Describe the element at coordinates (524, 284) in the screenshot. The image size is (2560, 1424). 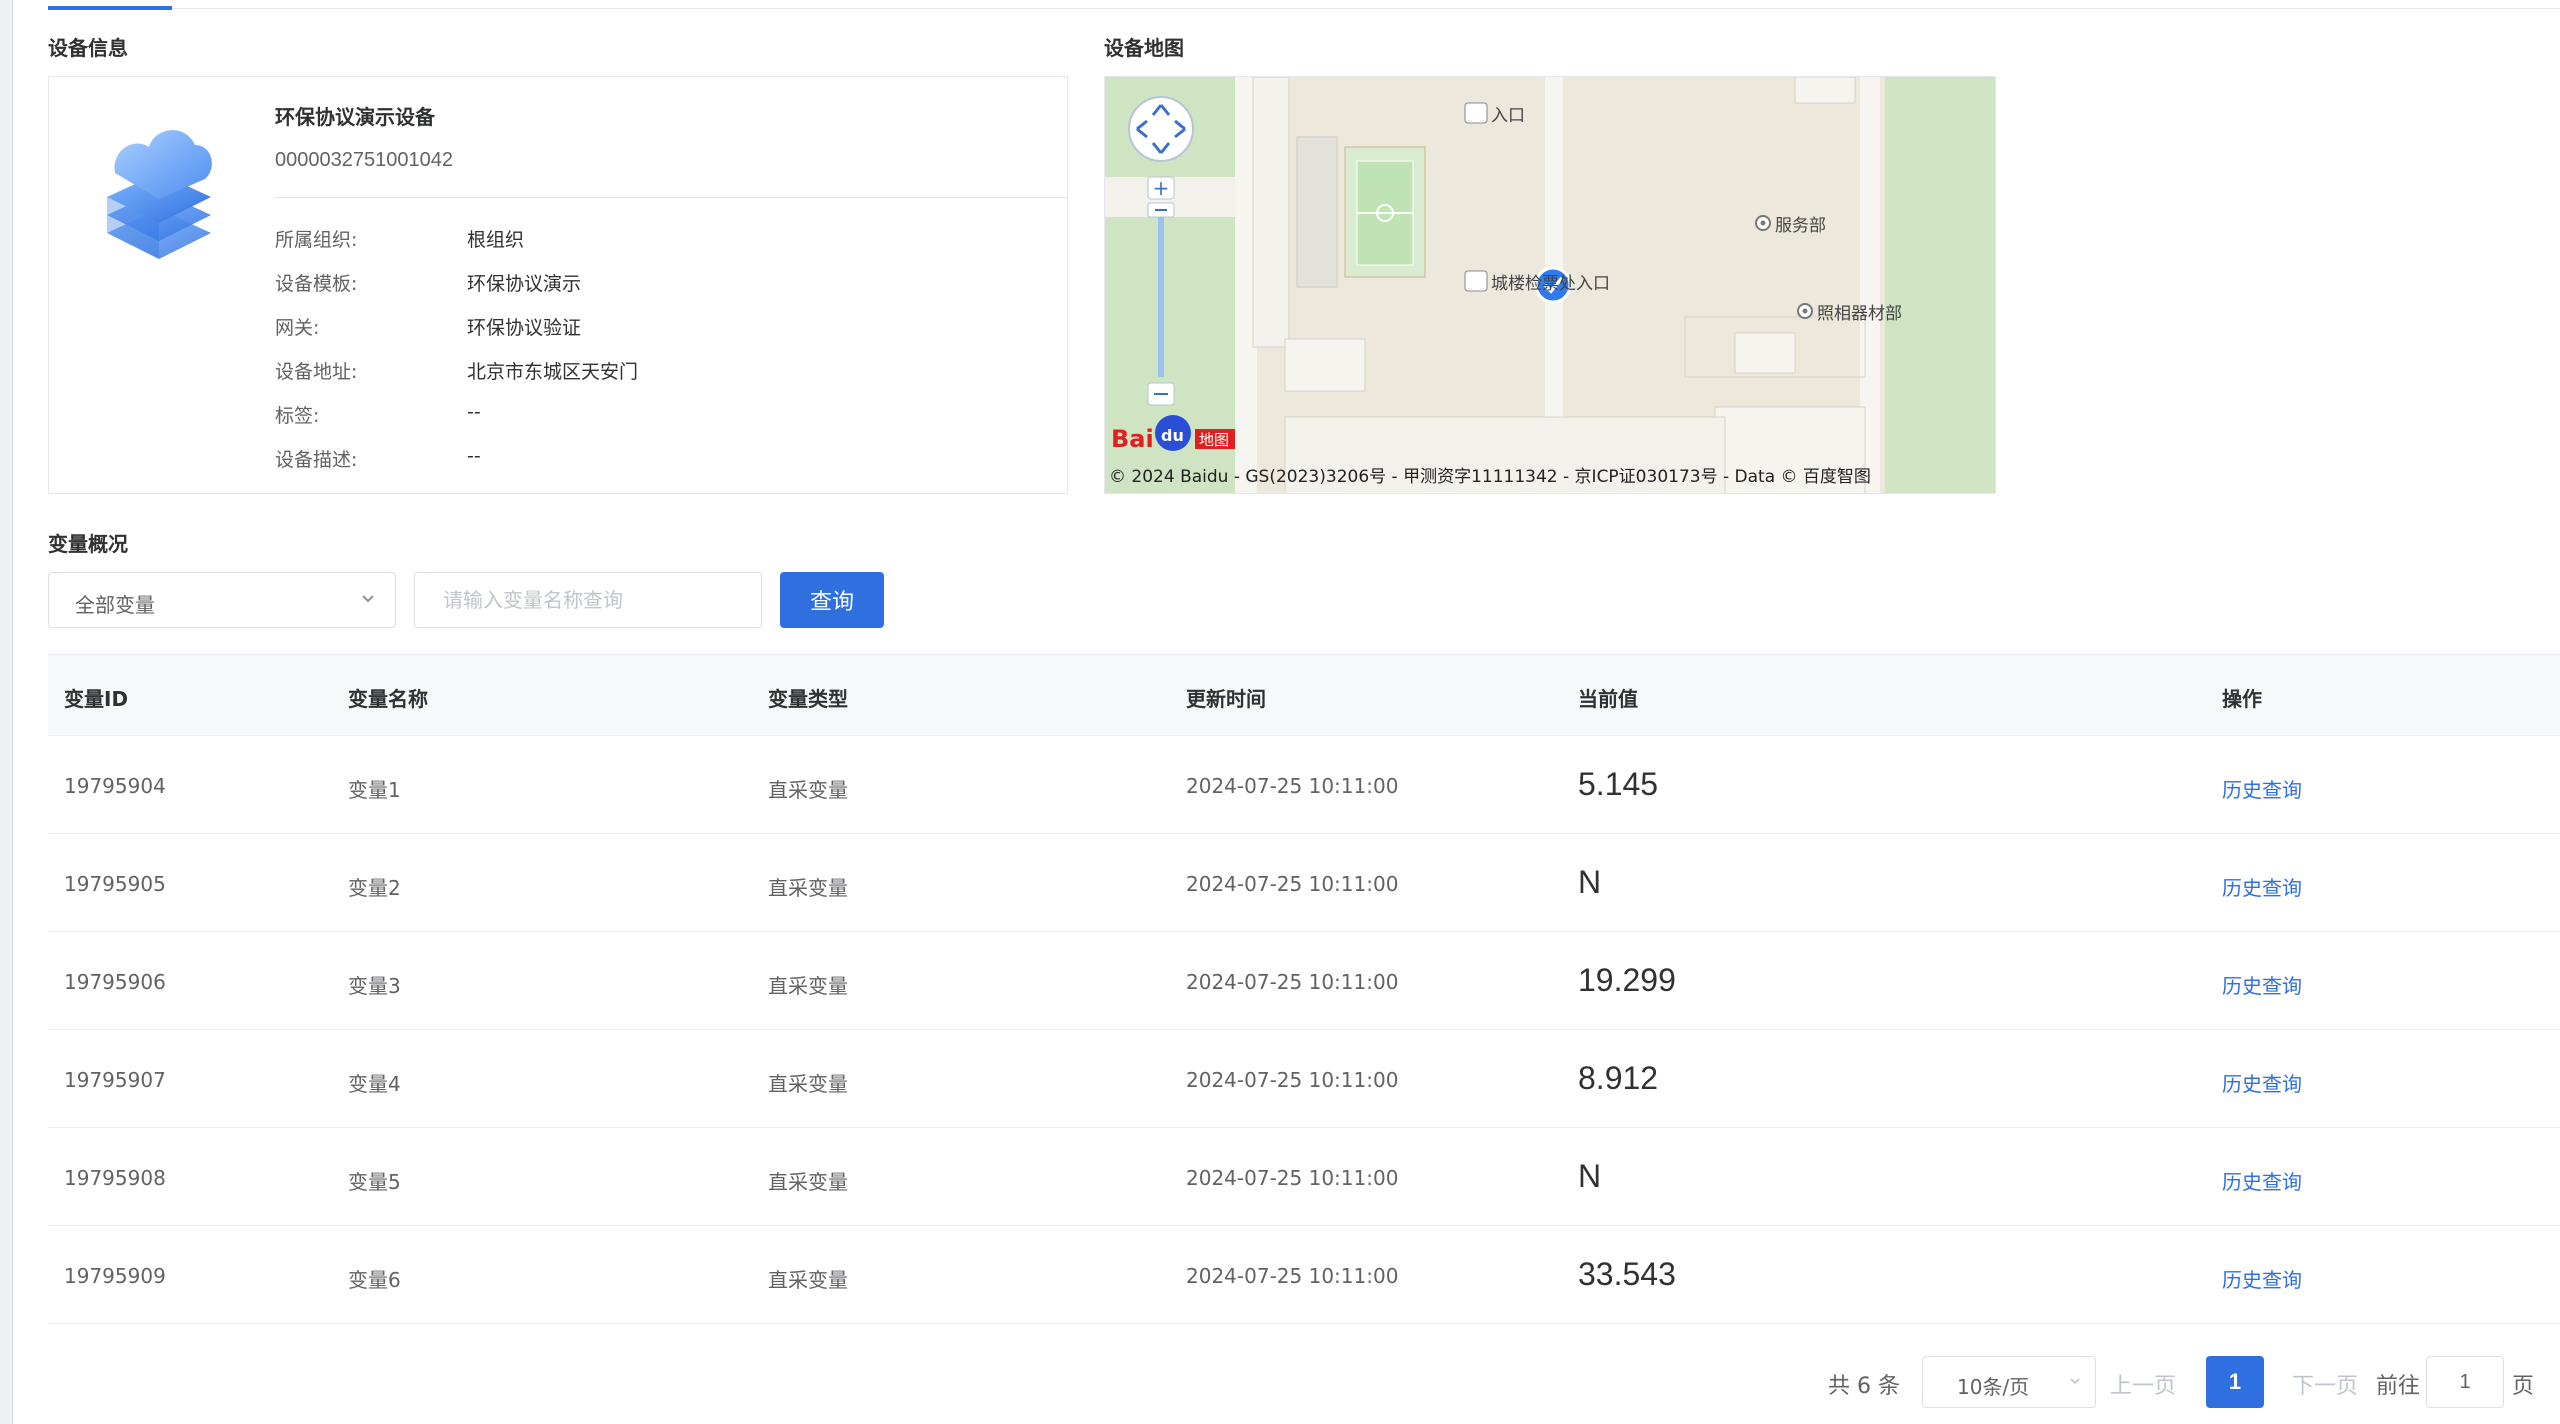
I see `info-value-template: 环保协议演示` at that location.